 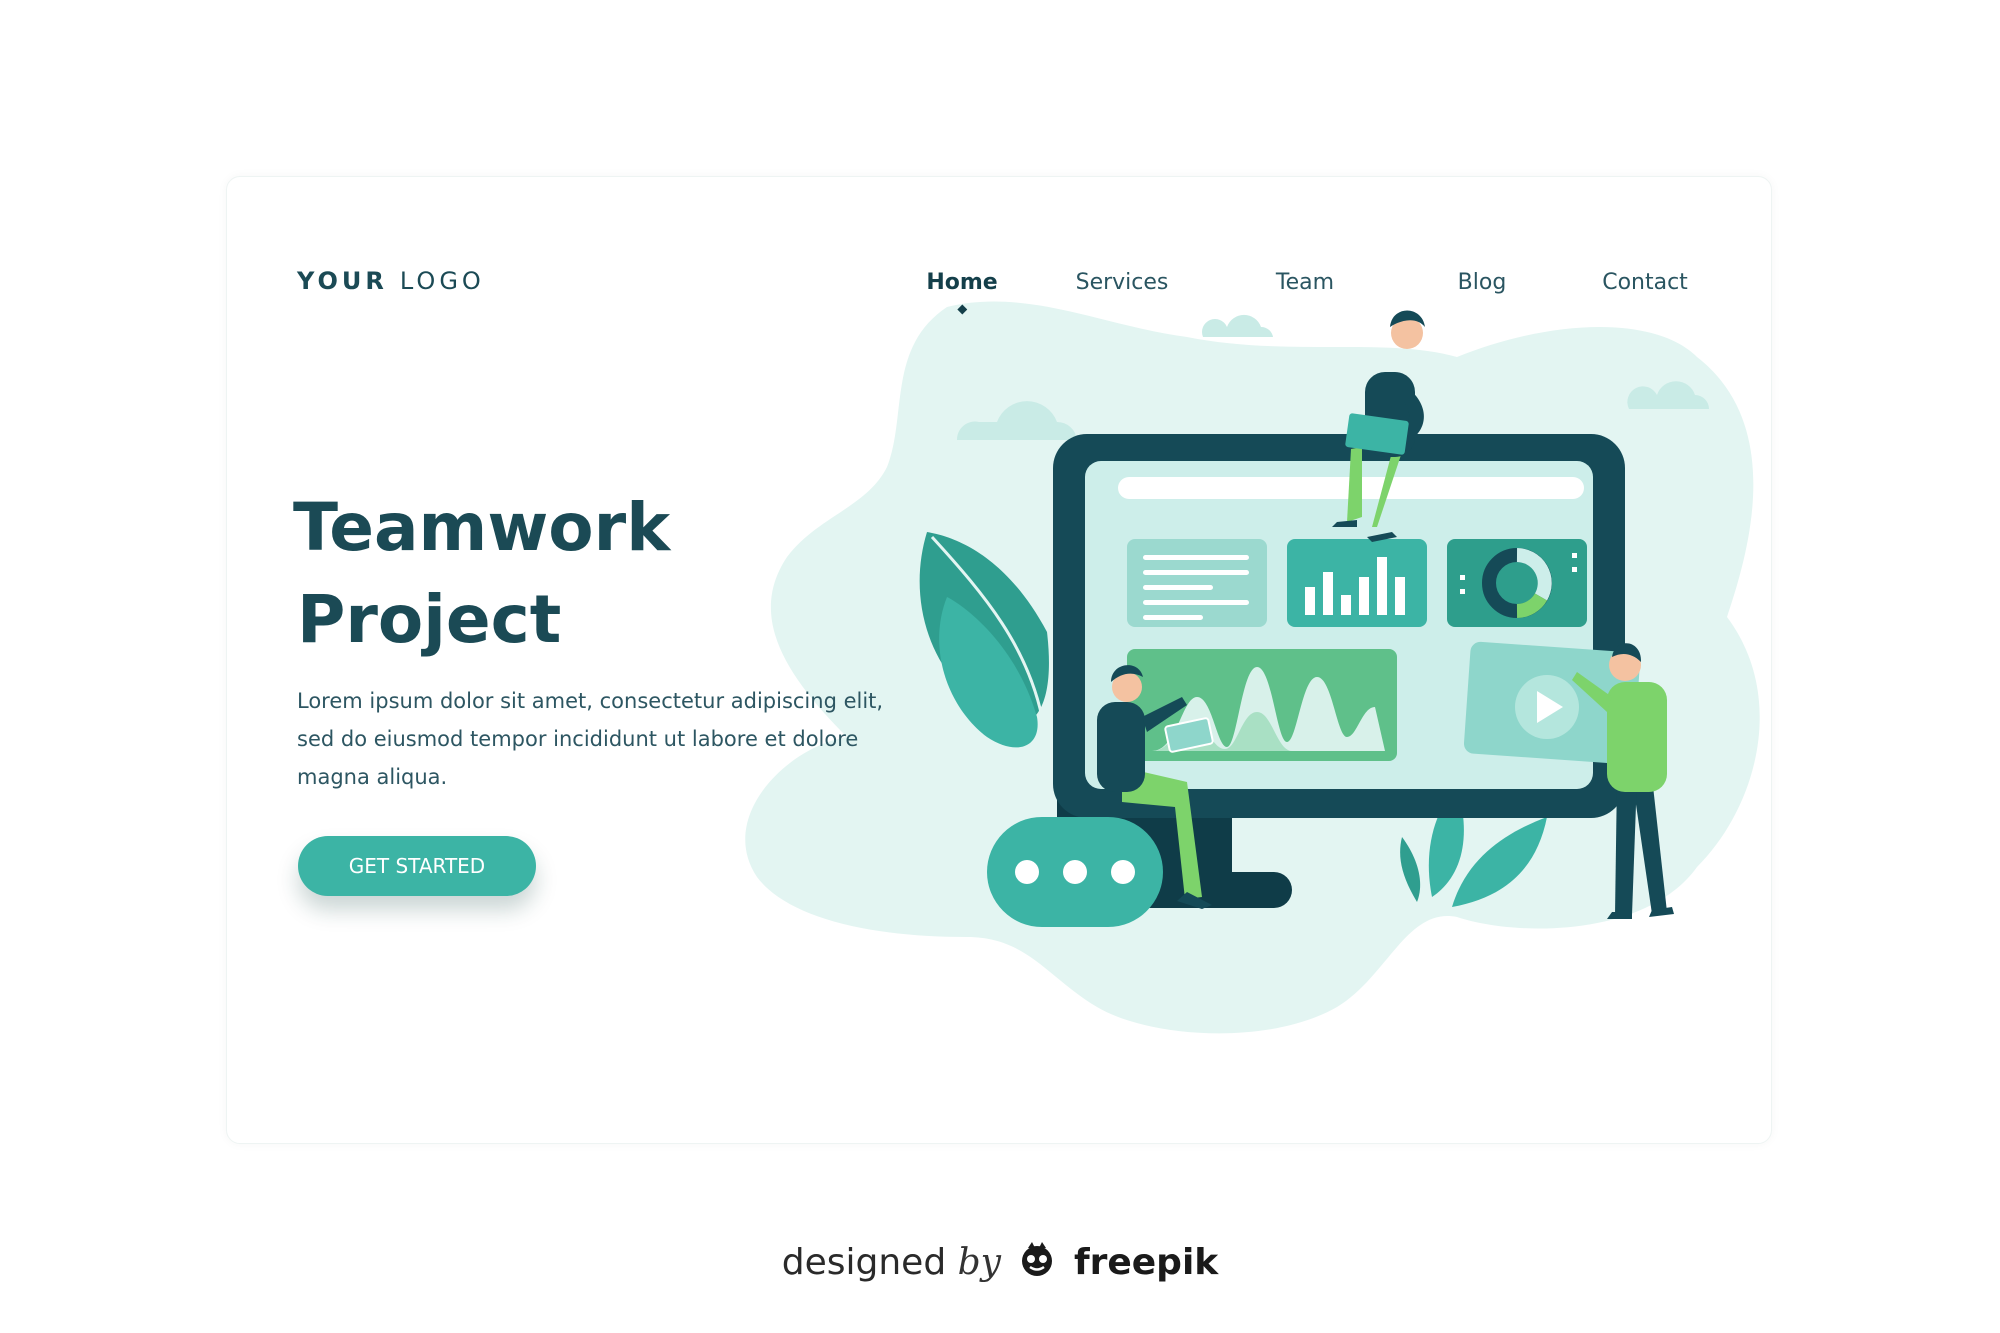 I want to click on nav-label: Contact, so click(x=1645, y=282).